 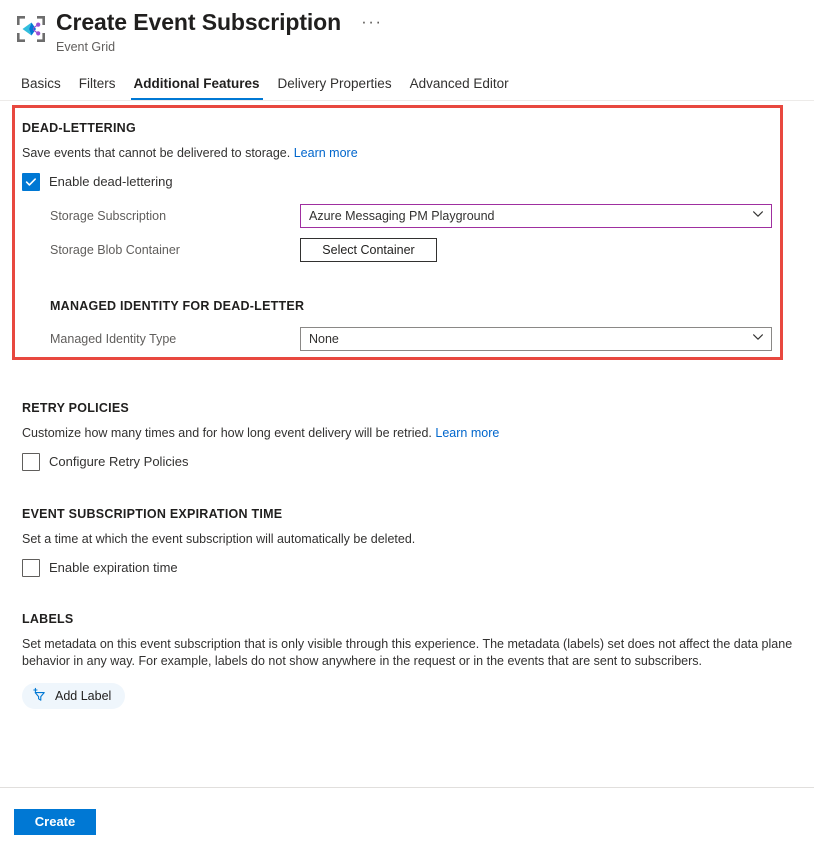 What do you see at coordinates (197, 88) in the screenshot?
I see `tab-additional-features: Additional Features` at bounding box center [197, 88].